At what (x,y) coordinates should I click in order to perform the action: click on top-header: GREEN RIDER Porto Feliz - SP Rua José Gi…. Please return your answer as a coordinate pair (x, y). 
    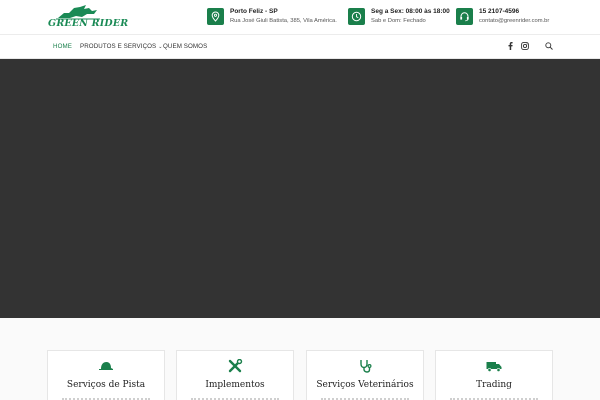
    Looking at the image, I should click on (300, 17).